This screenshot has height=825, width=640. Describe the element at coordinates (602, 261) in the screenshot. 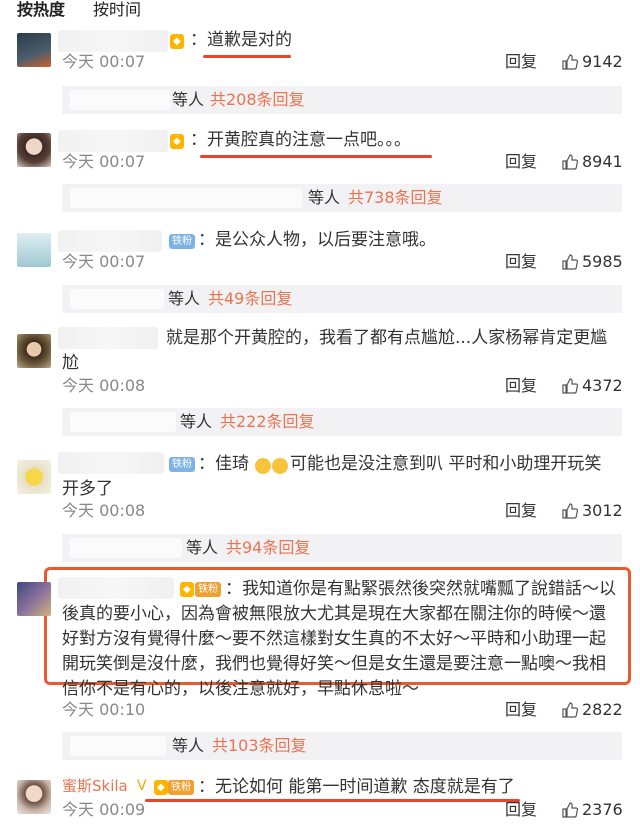

I see `like-count: 5985` at that location.